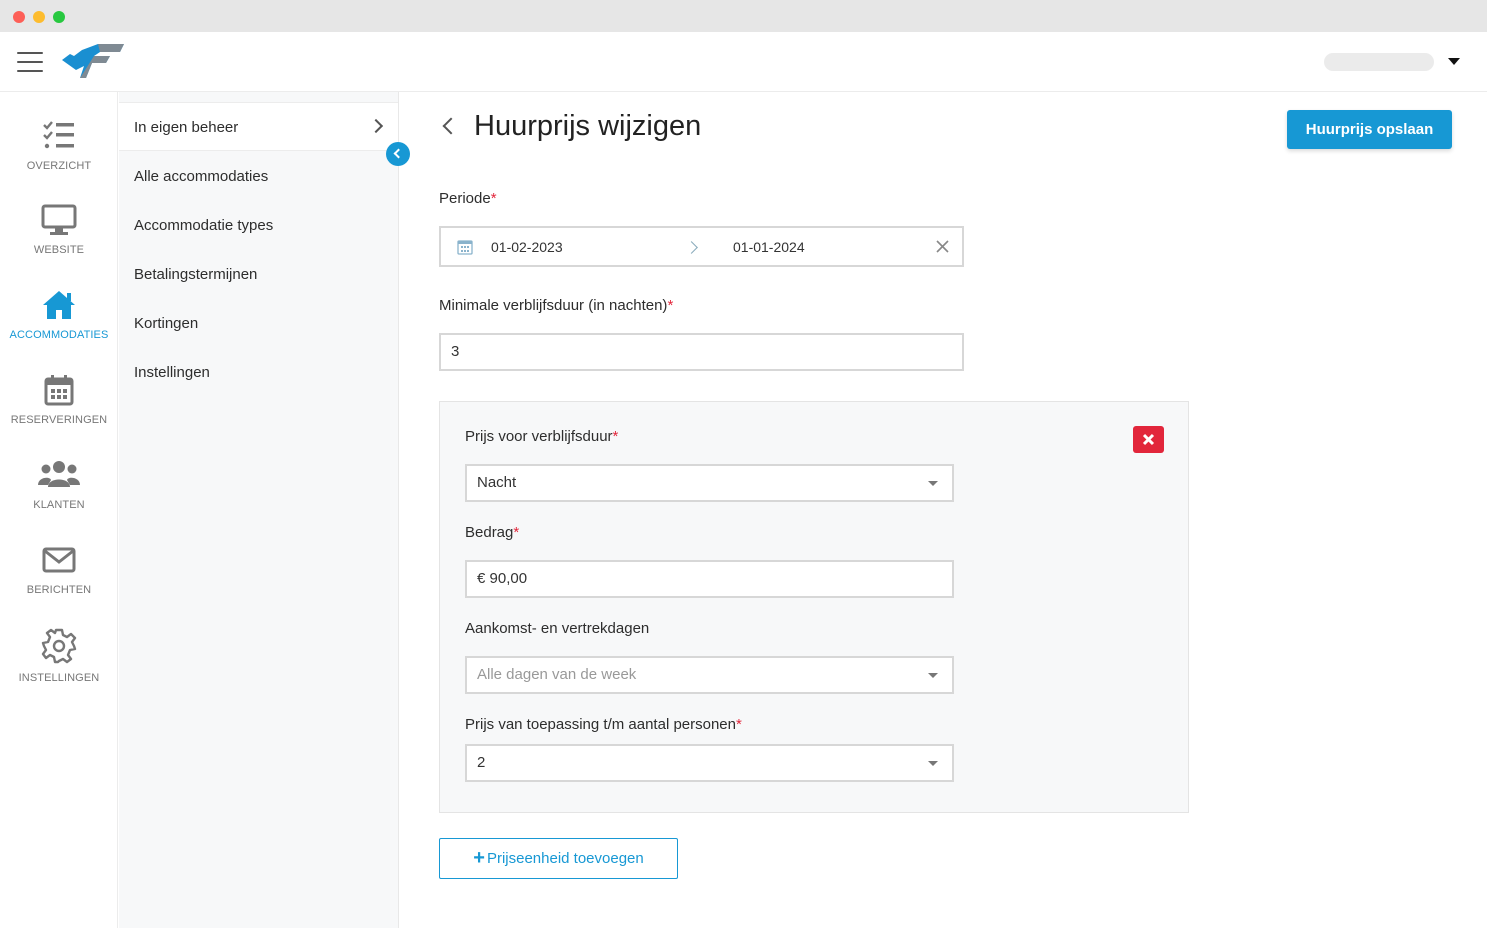  I want to click on period-end-date: 01-01-2024, so click(769, 247).